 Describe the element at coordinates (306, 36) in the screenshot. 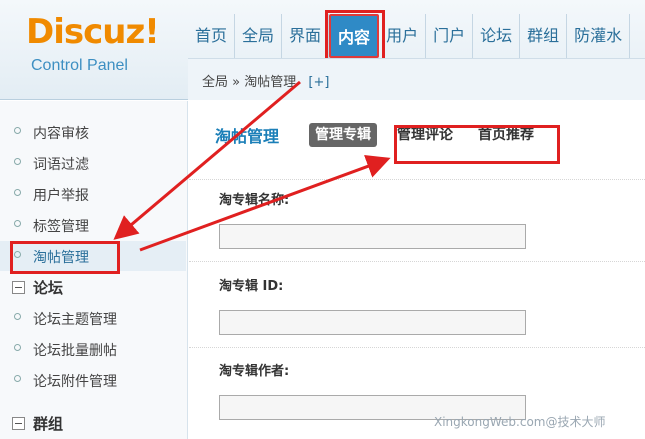

I see `nav-item-interface: 界面` at that location.